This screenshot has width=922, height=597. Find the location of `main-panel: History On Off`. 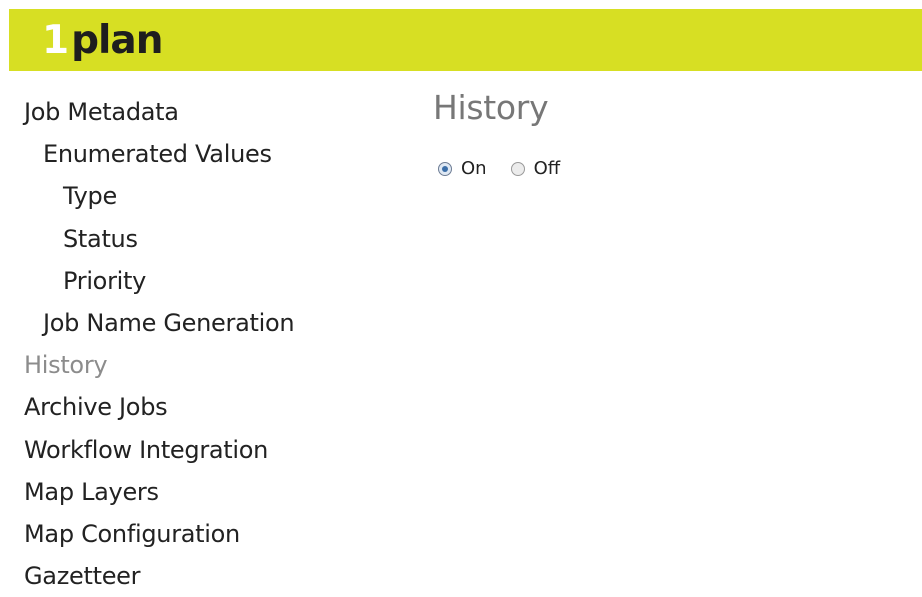

main-panel: History On Off is located at coordinates (496, 132).